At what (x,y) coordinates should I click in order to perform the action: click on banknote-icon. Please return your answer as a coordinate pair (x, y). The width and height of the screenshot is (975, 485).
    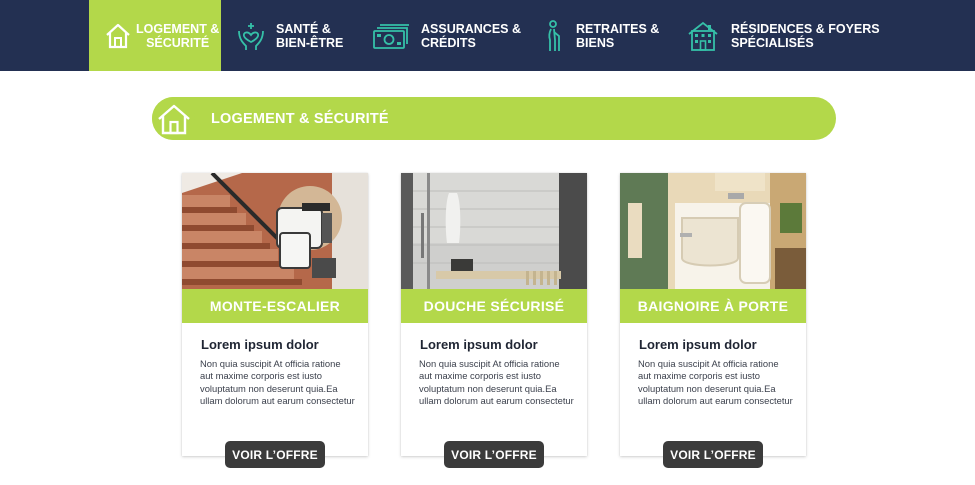
    Looking at the image, I should click on (391, 36).